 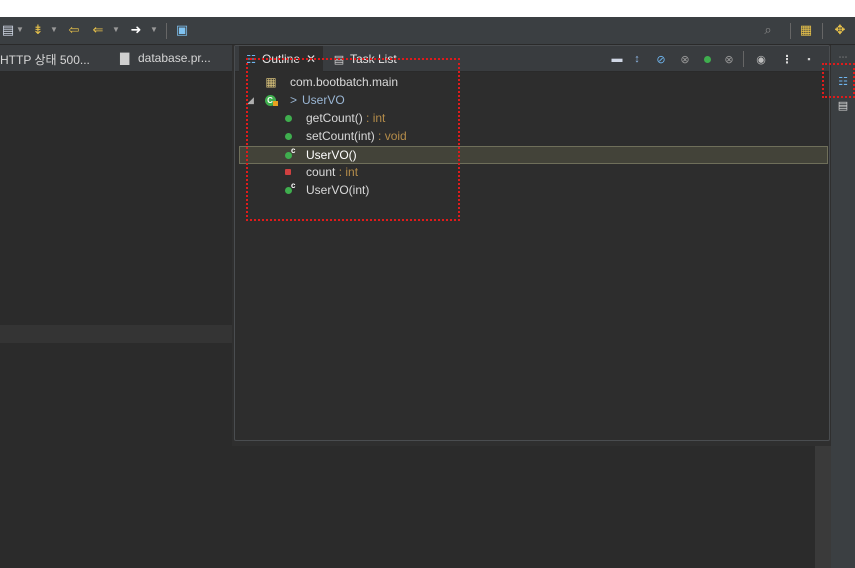 I want to click on sort-icon: ↕, so click(x=637, y=59).